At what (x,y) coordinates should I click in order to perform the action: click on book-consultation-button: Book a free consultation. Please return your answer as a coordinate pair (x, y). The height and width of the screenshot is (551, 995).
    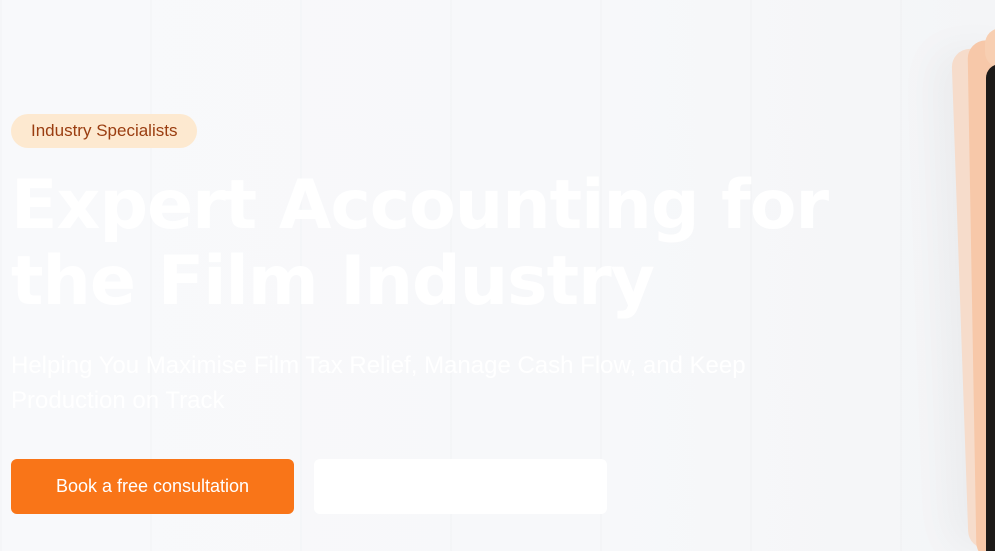
    Looking at the image, I should click on (152, 486).